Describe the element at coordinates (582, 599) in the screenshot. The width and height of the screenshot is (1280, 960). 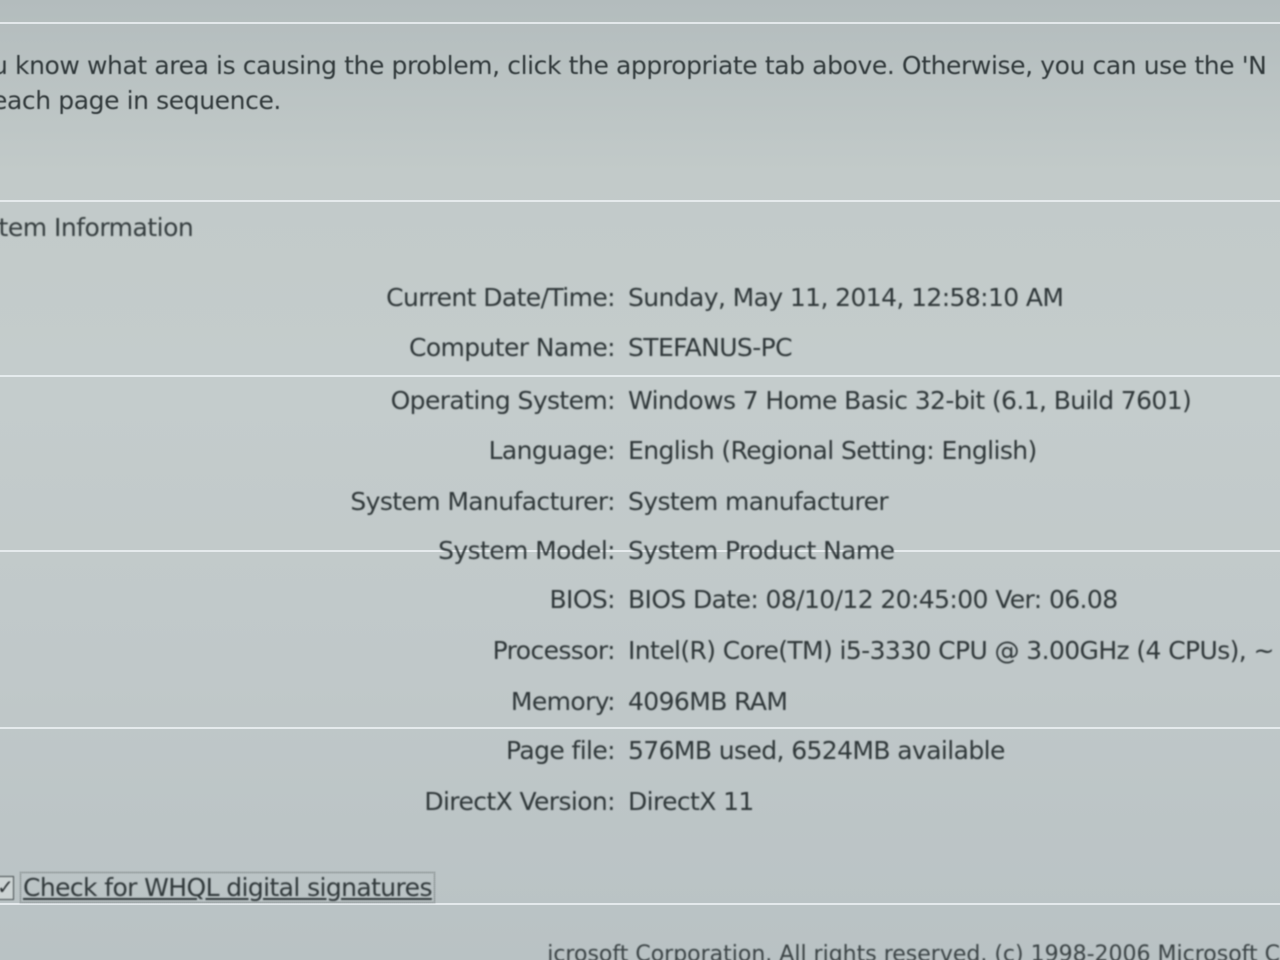
I see `info-label: BIOS:` at that location.